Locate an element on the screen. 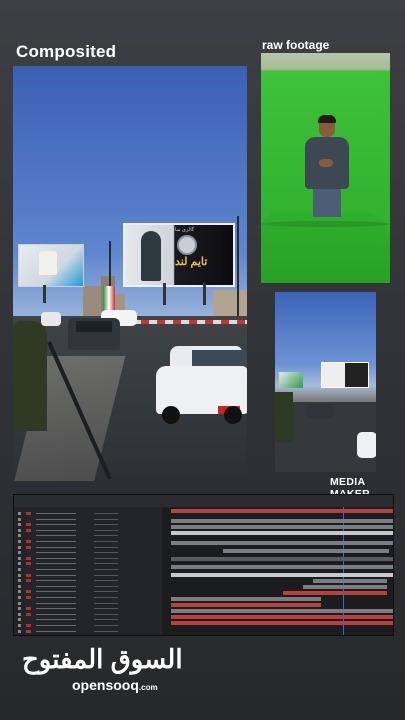  watermark-latin-text: opensooq is located at coordinates (105, 685).